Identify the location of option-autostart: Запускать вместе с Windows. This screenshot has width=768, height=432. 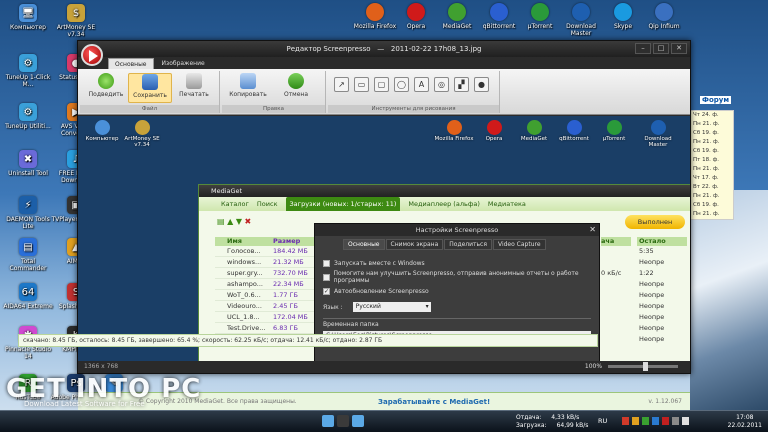
(457, 263).